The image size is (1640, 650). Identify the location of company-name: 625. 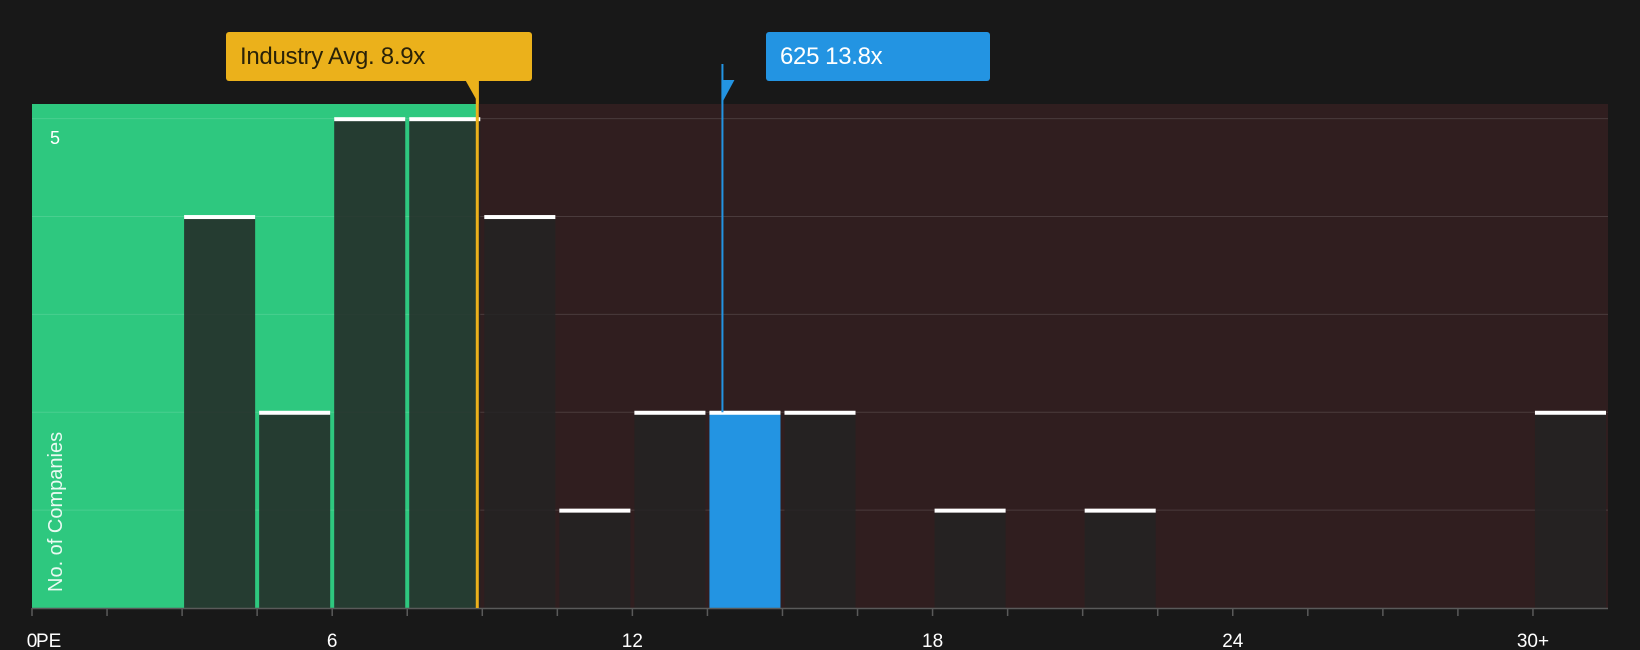
(800, 56).